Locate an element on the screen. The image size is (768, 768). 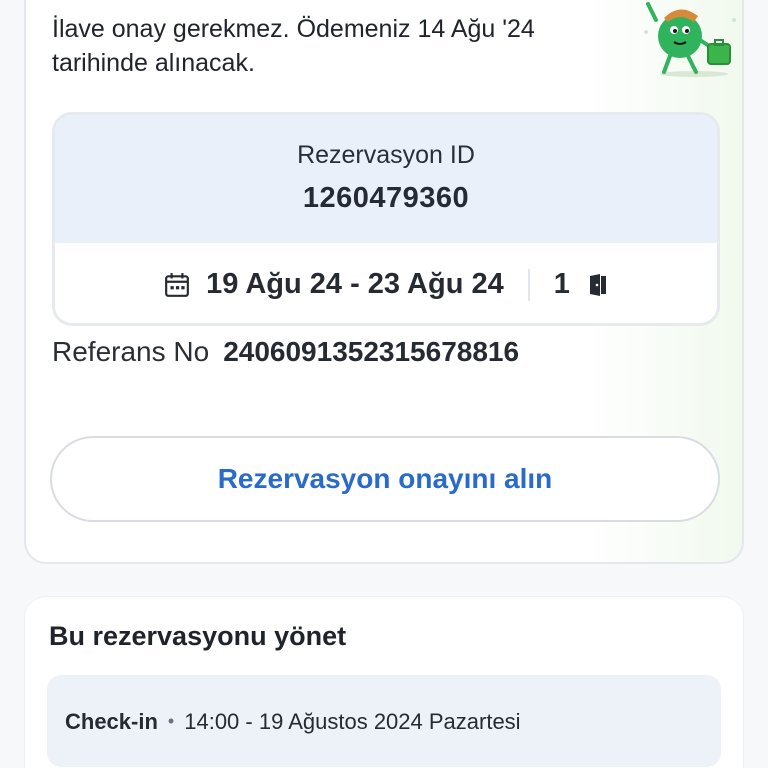
reservation-id-value: 1260479360 is located at coordinates (386, 198).